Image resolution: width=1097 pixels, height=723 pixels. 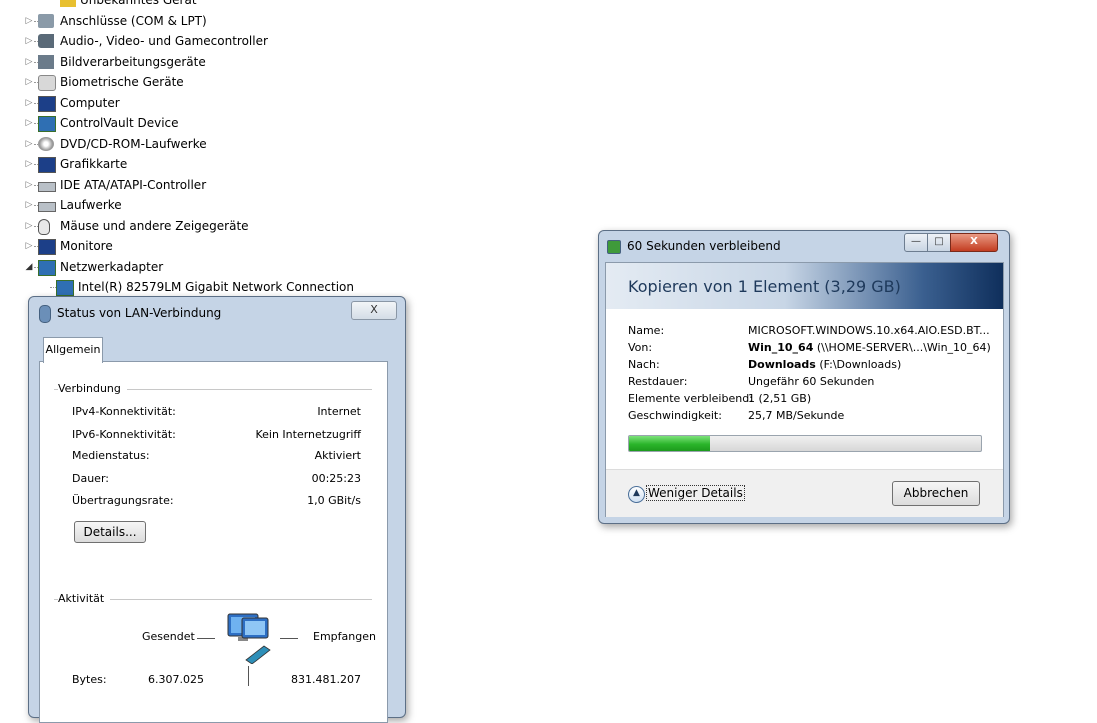 What do you see at coordinates (337, 455) in the screenshot?
I see `media-status-value: Aktiviert` at bounding box center [337, 455].